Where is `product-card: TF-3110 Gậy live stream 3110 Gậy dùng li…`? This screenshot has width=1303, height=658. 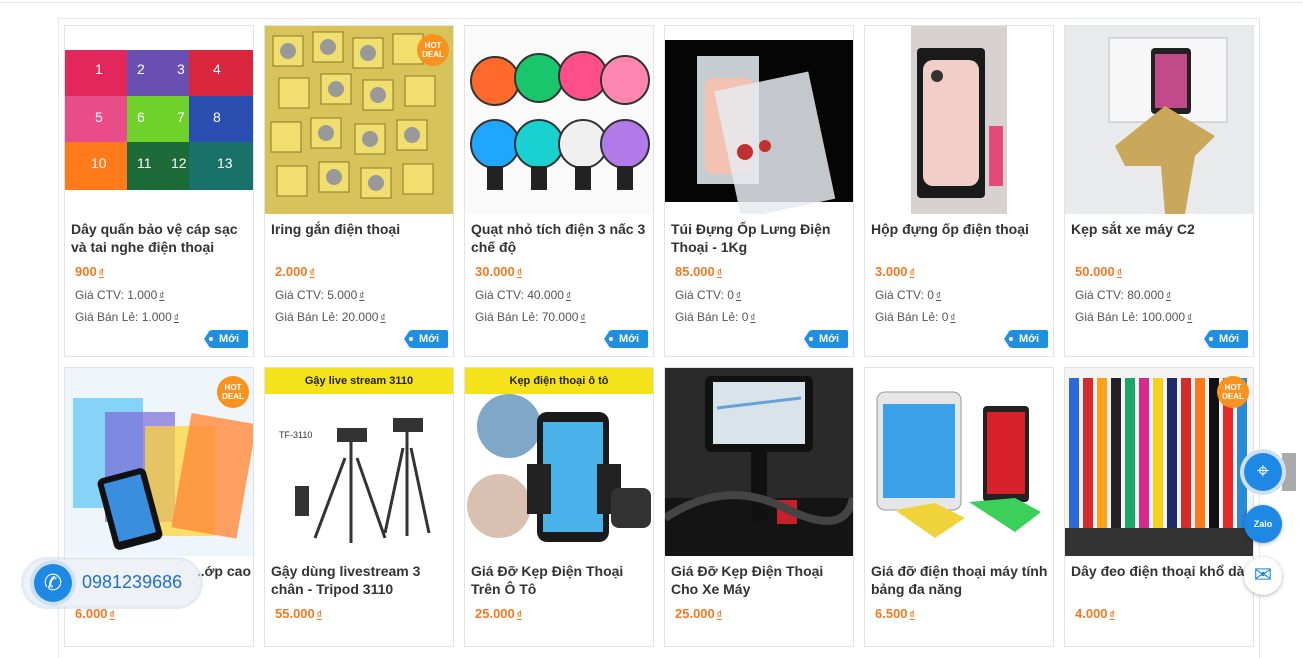 product-card: TF-3110 Gậy live stream 3110 Gậy dùng li… is located at coordinates (359, 507).